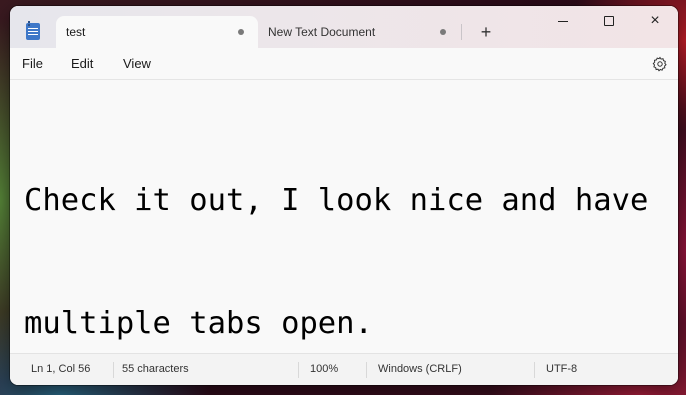 The width and height of the screenshot is (686, 395). What do you see at coordinates (420, 369) in the screenshot?
I see `line-ending: Windows (CRLF)` at bounding box center [420, 369].